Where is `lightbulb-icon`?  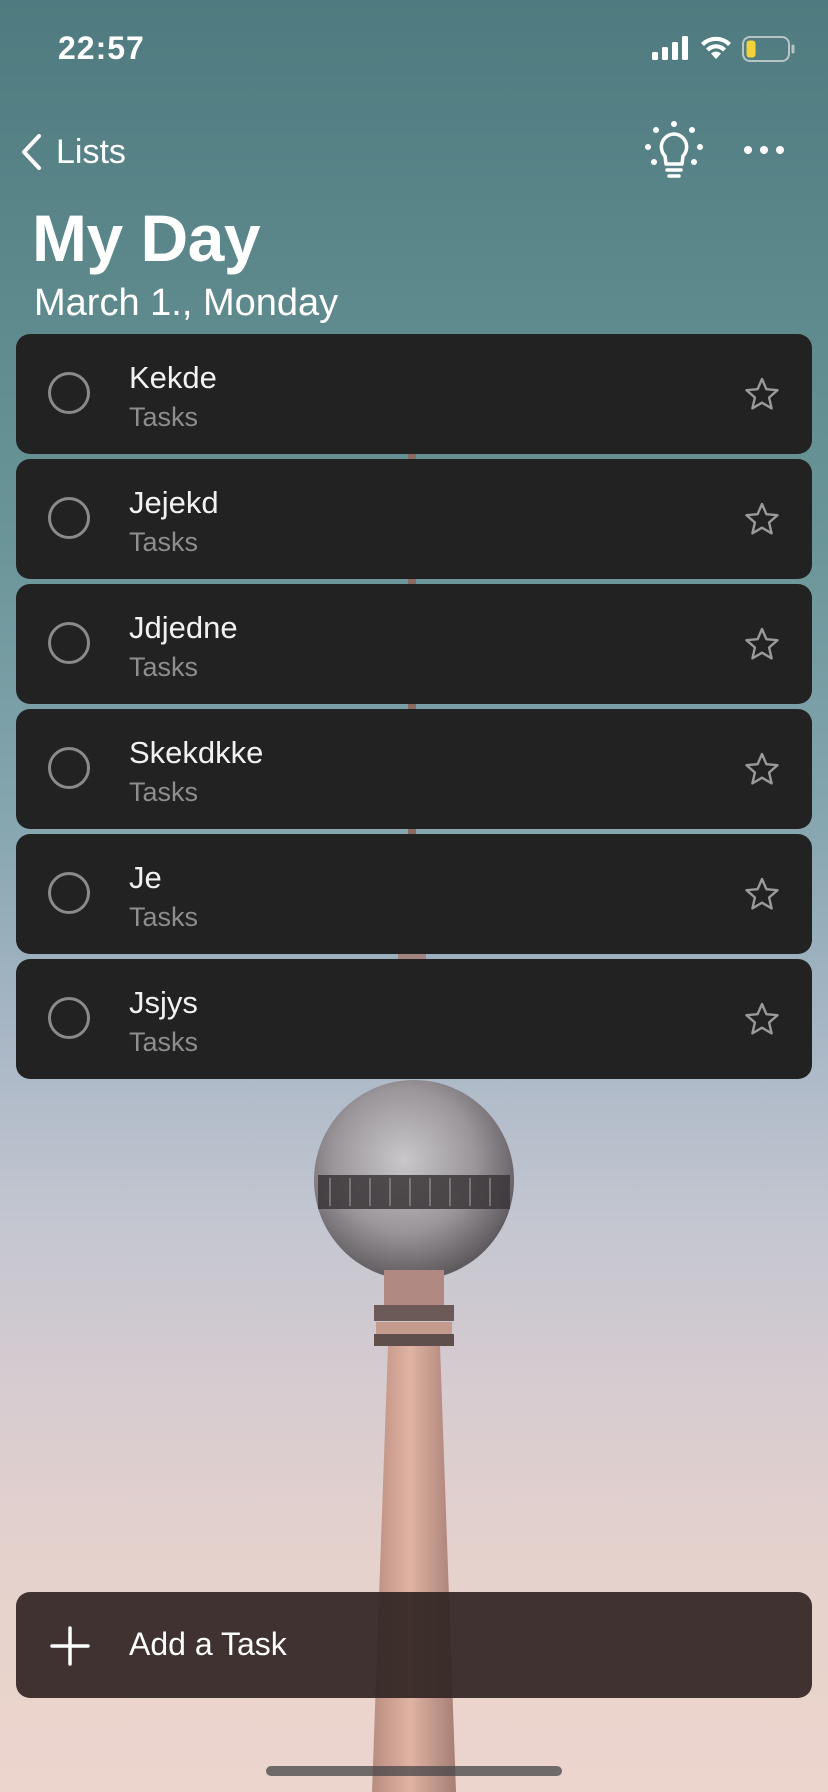
lightbulb-icon is located at coordinates (674, 150).